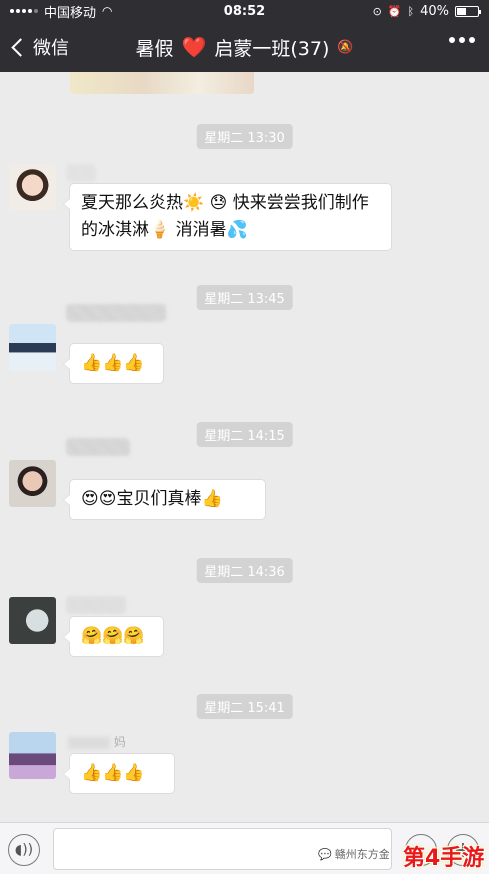 Image resolution: width=489 pixels, height=874 pixels. Describe the element at coordinates (51, 48) in the screenshot. I see `back-label: 微信` at that location.